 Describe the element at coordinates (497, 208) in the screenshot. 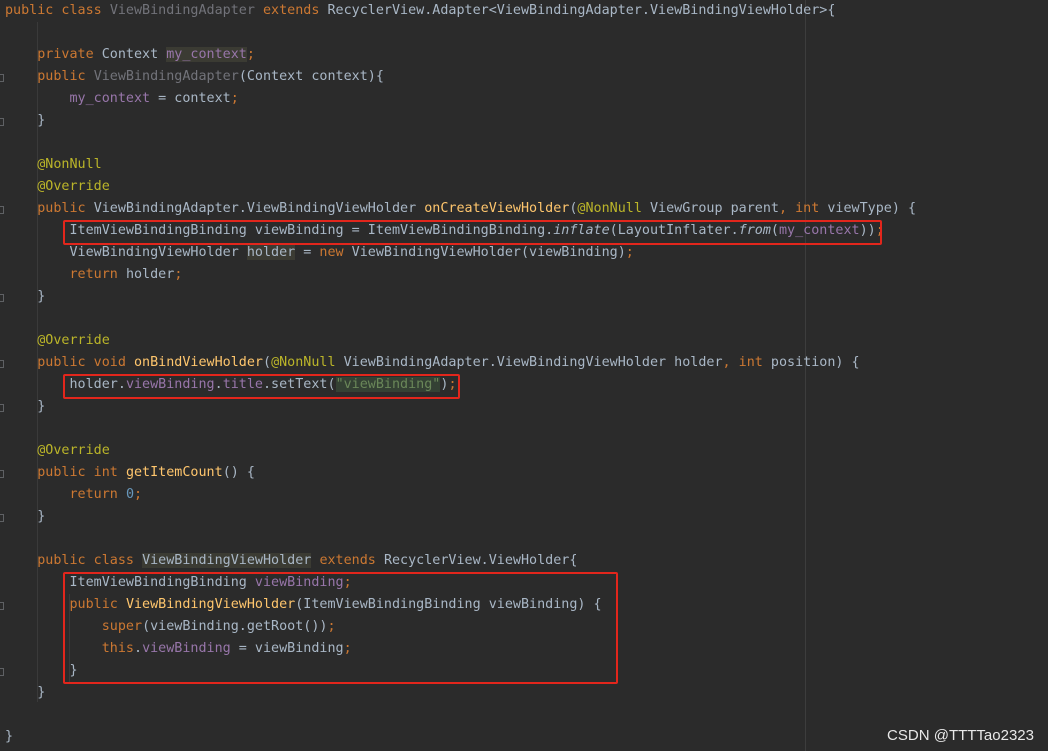

I see `code-token: onCreateViewHolder` at that location.